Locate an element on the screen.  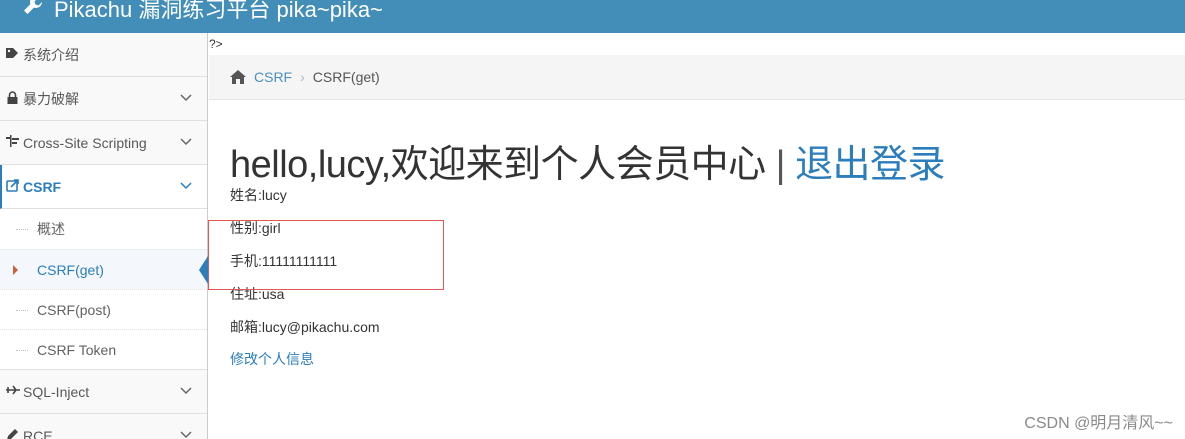
active-pointer-icon is located at coordinates (203, 270).